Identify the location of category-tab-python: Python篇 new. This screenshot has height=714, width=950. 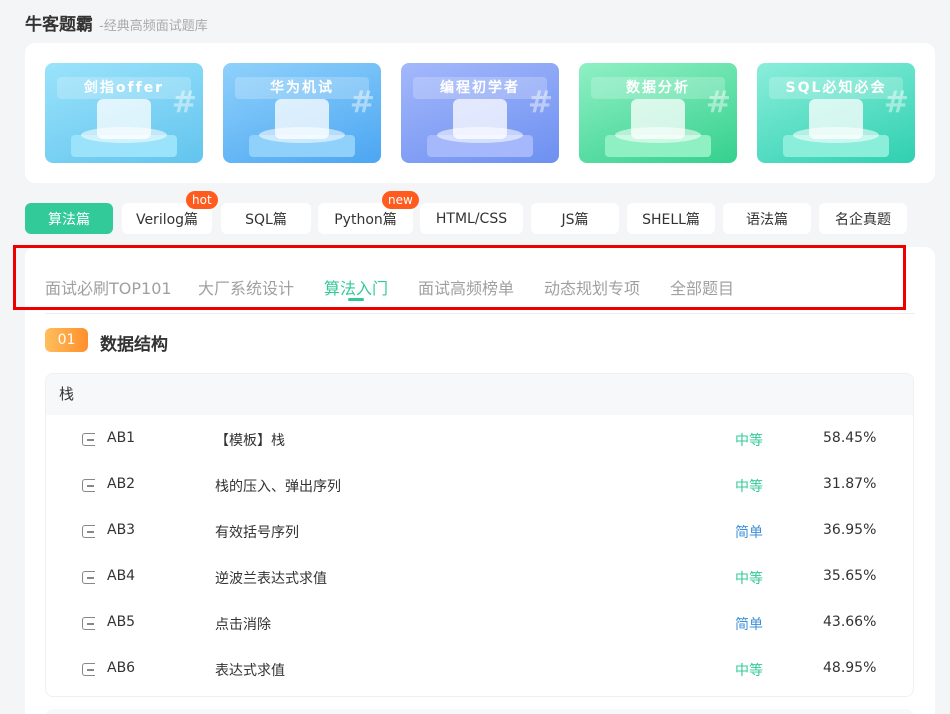
(368, 212).